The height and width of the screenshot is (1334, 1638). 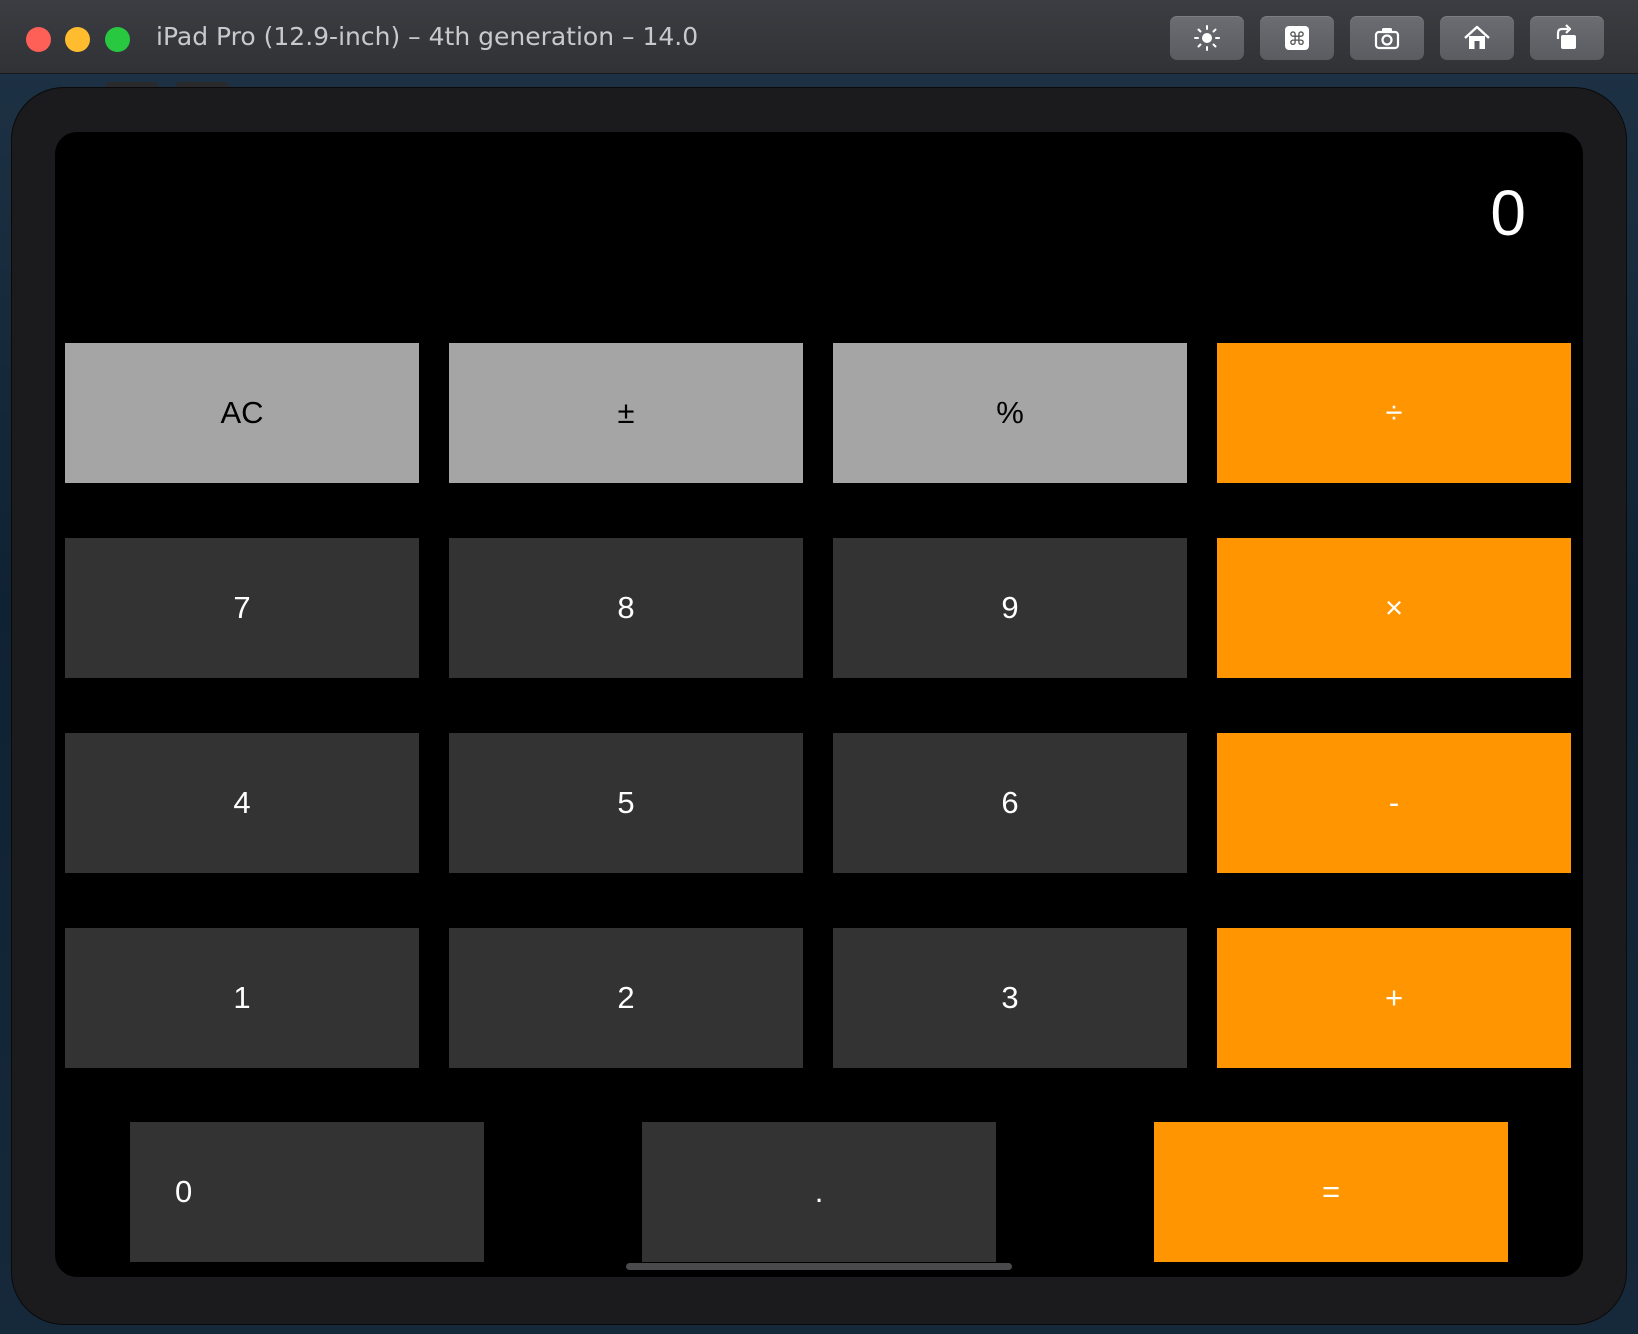 I want to click on digit-2-button: 2, so click(x=626, y=998).